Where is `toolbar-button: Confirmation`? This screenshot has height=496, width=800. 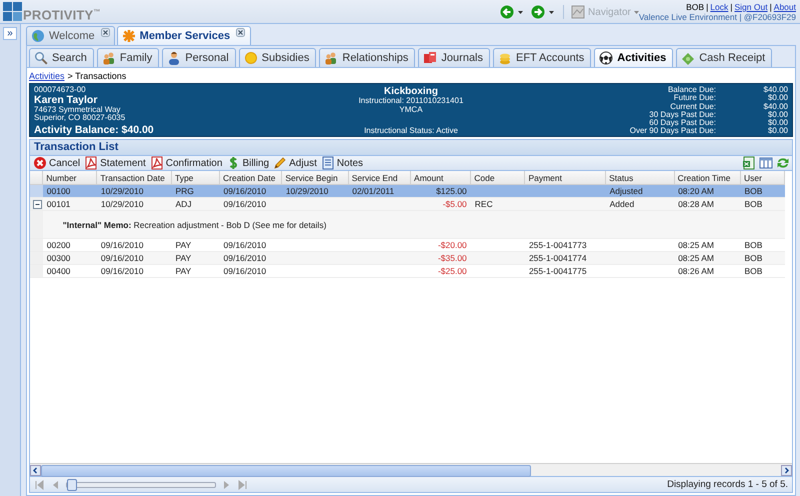
toolbar-button: Confirmation is located at coordinates (186, 163).